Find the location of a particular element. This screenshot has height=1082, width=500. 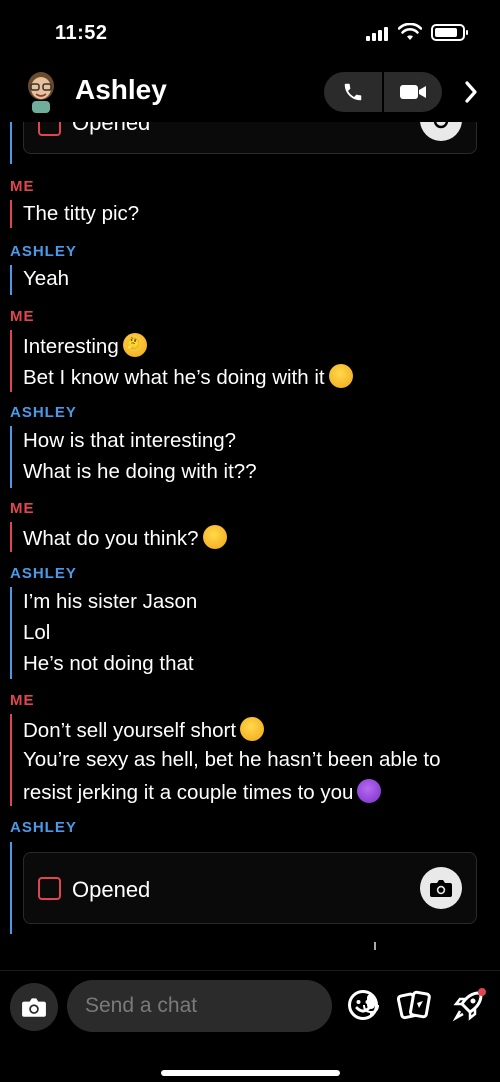

message-line: What do you think? is located at coordinates (125, 538).